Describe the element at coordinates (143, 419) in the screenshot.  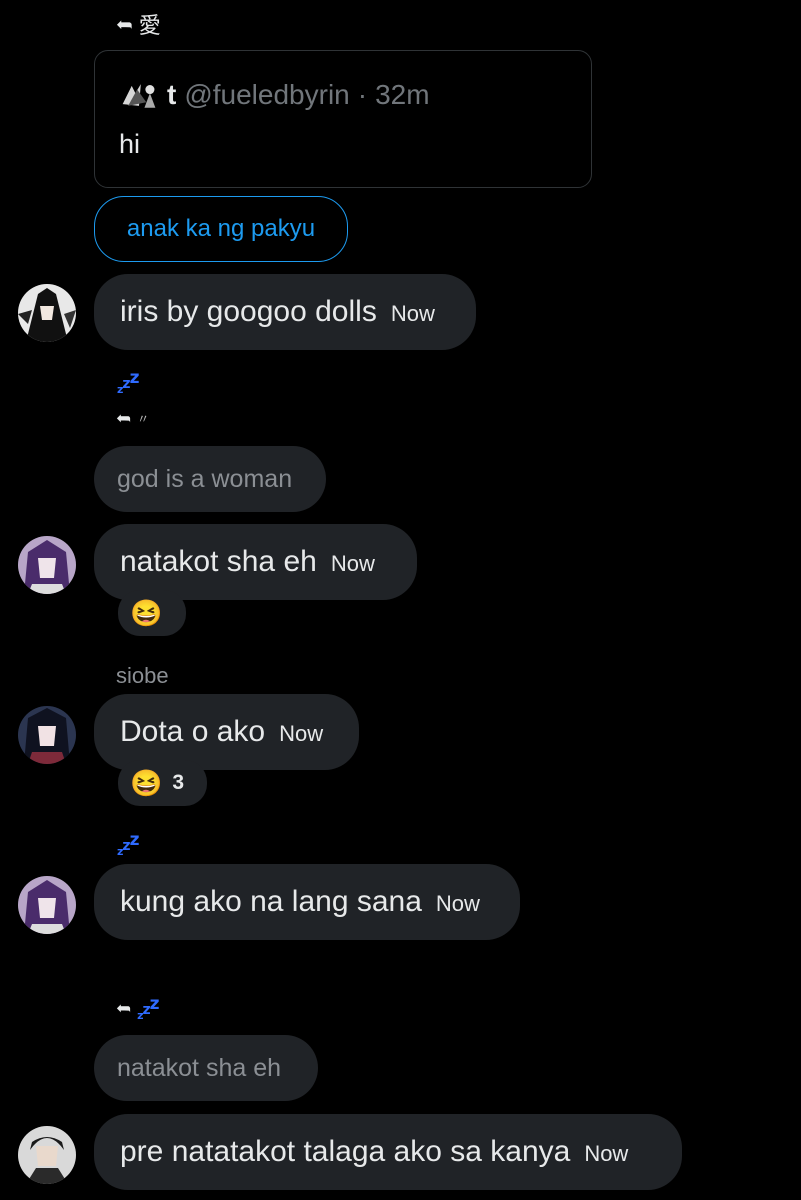
I see `reply-indicator-glyph: 〃` at that location.